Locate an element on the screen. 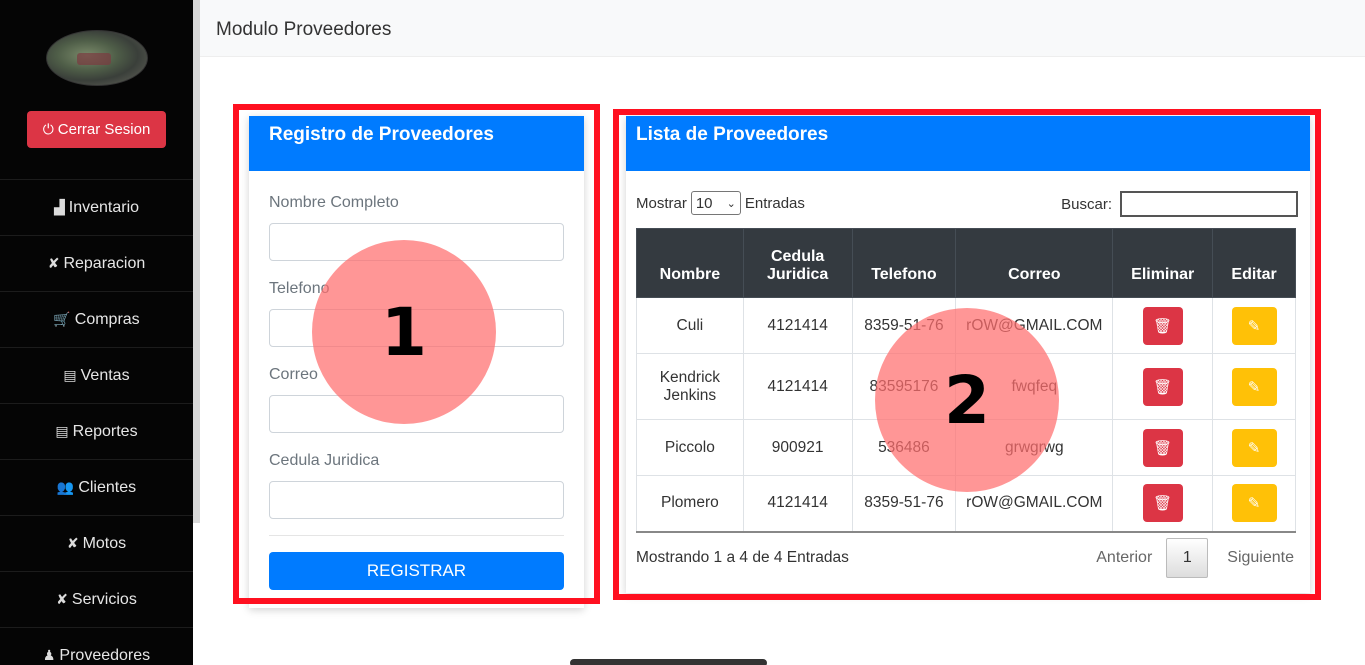 This screenshot has height=665, width=1365. sidebar-item-label: Ventas is located at coordinates (105, 375).